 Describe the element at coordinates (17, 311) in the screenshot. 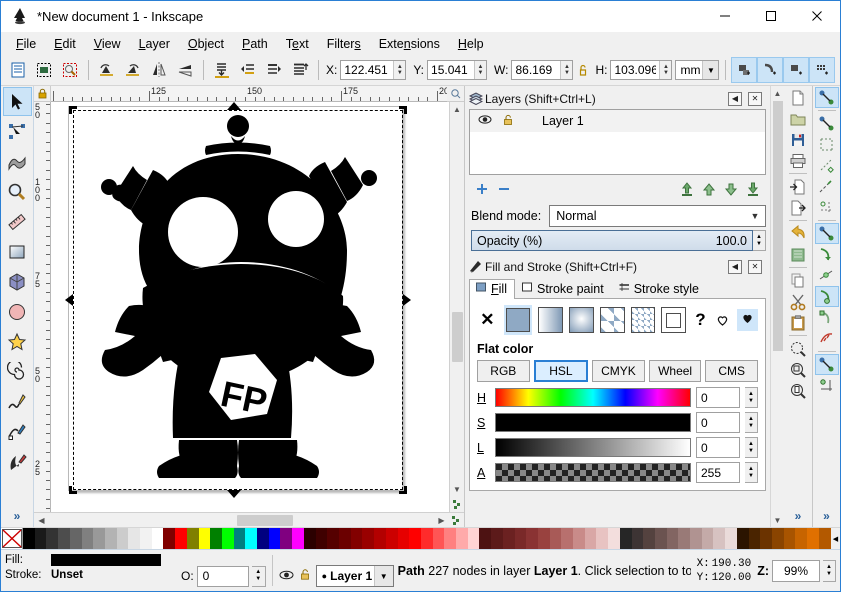

I see `ellipse-tool` at that location.